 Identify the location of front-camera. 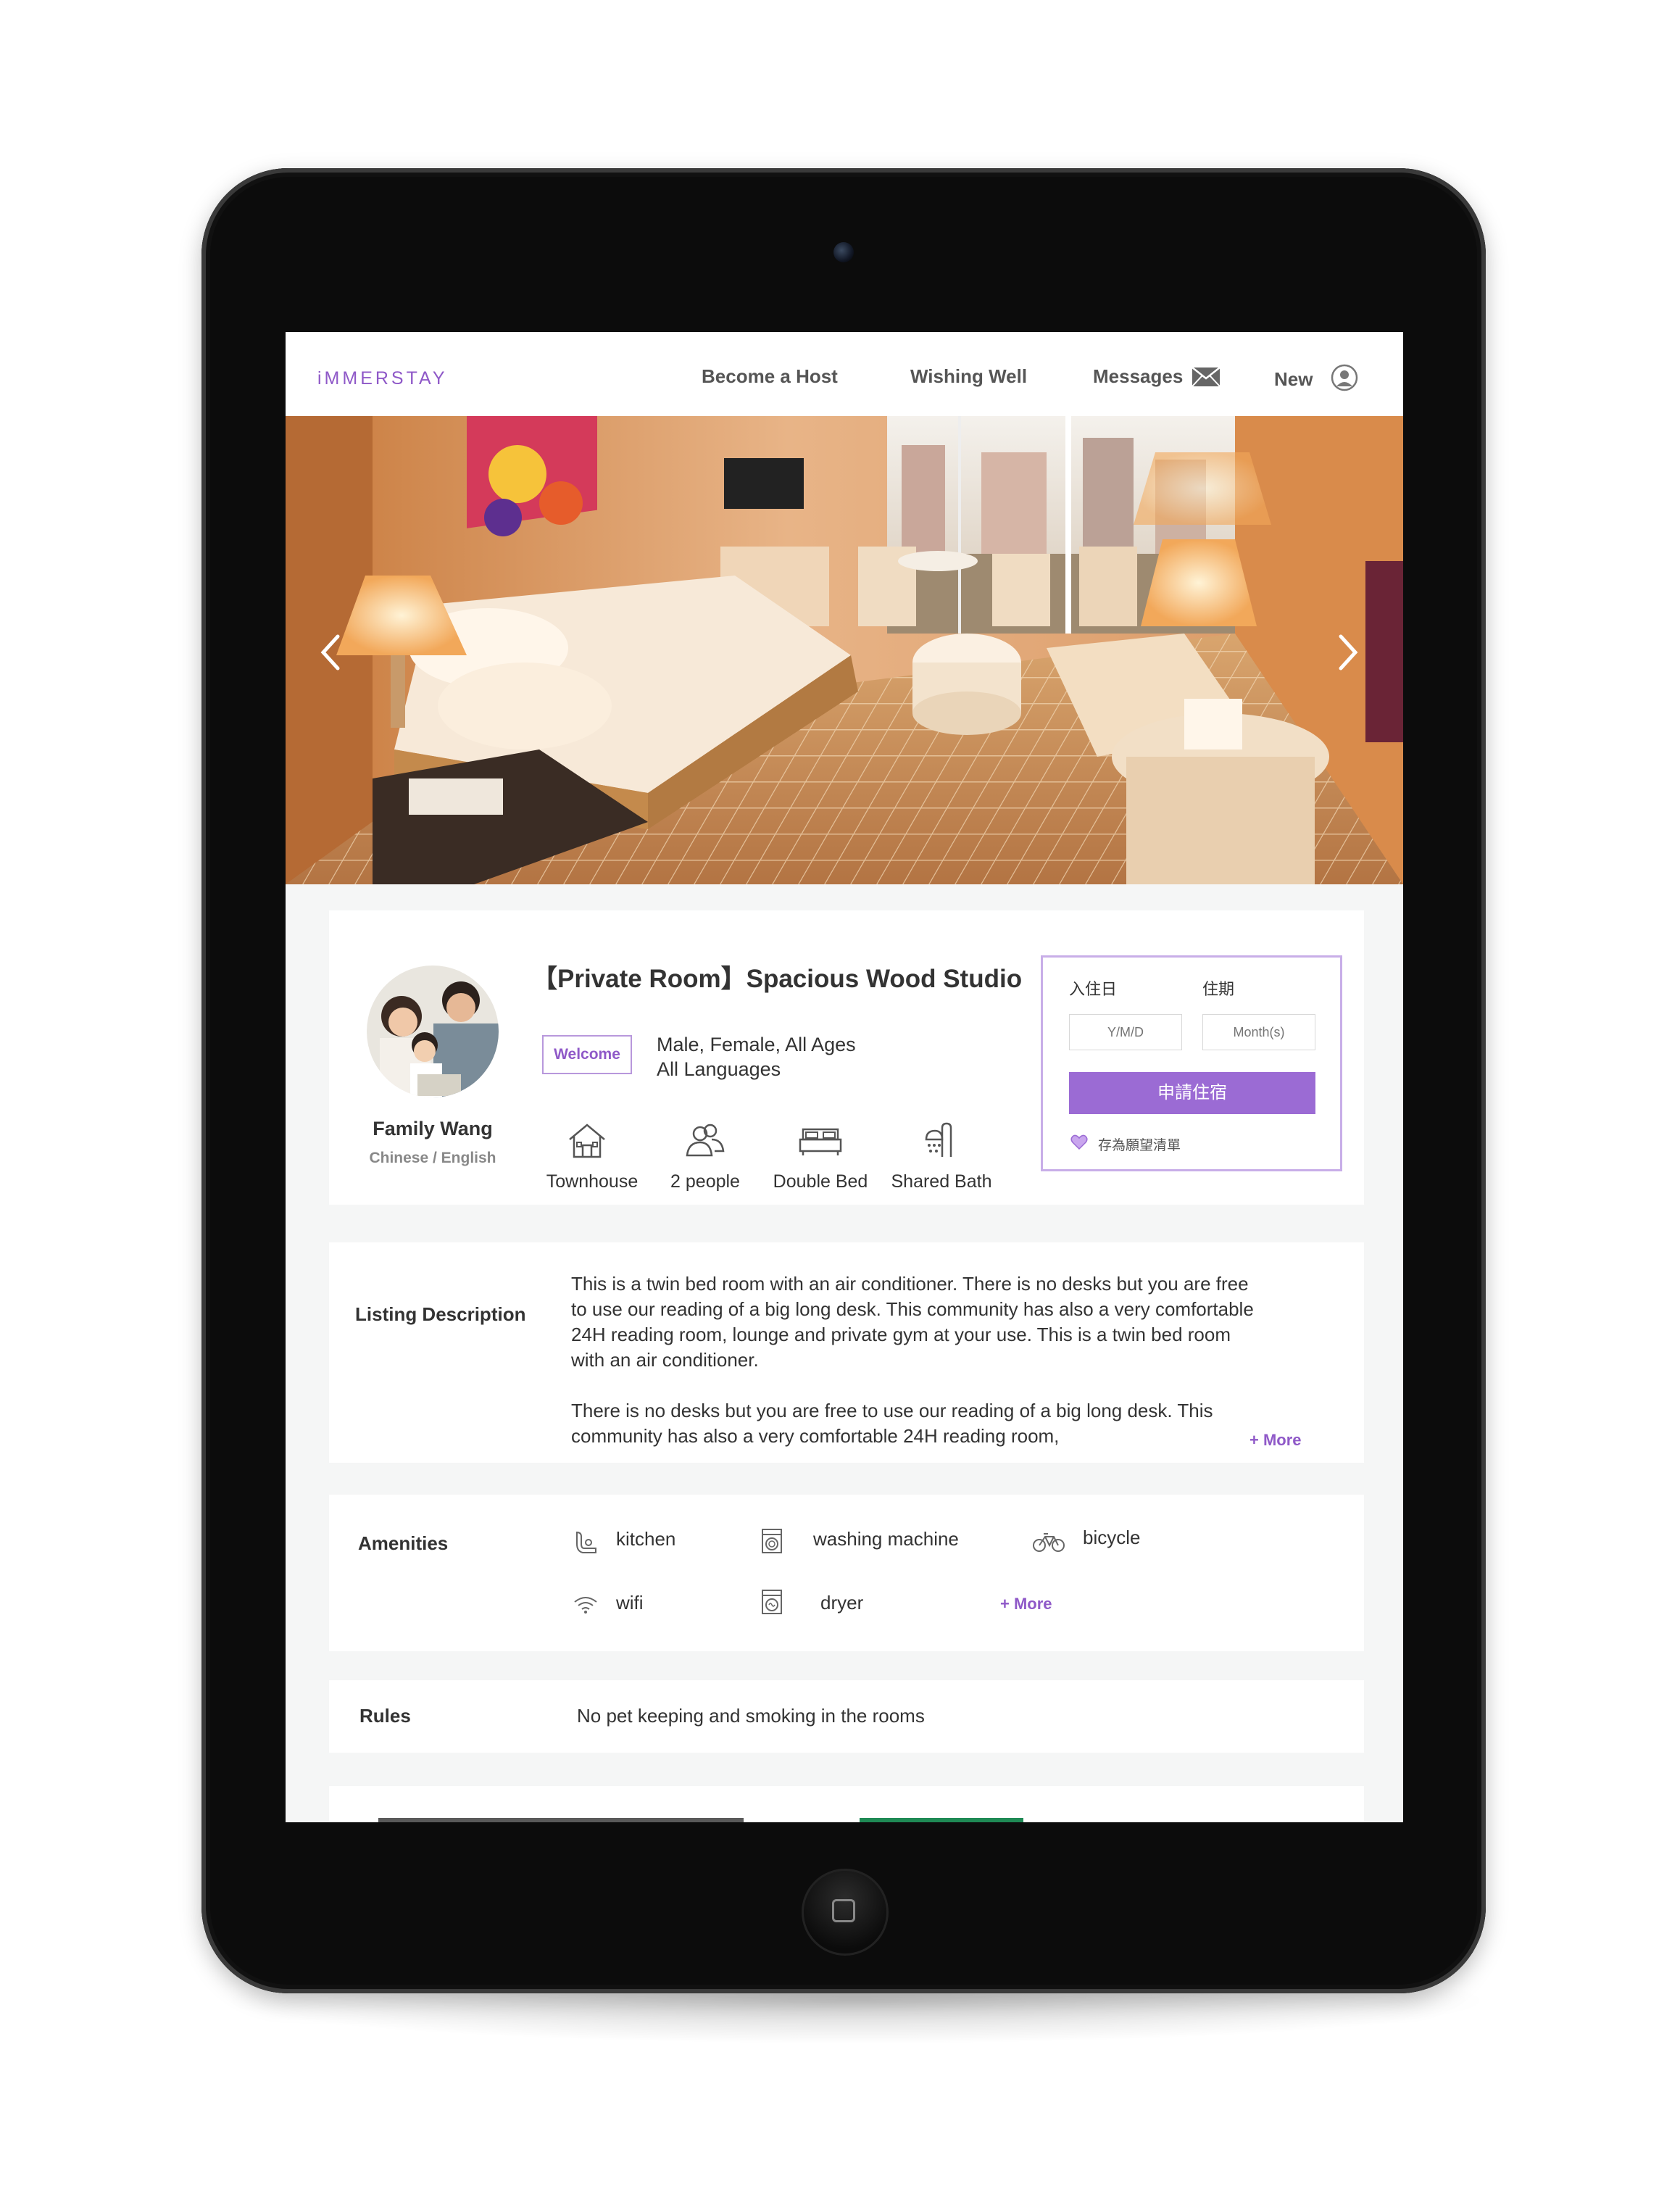
(843, 252).